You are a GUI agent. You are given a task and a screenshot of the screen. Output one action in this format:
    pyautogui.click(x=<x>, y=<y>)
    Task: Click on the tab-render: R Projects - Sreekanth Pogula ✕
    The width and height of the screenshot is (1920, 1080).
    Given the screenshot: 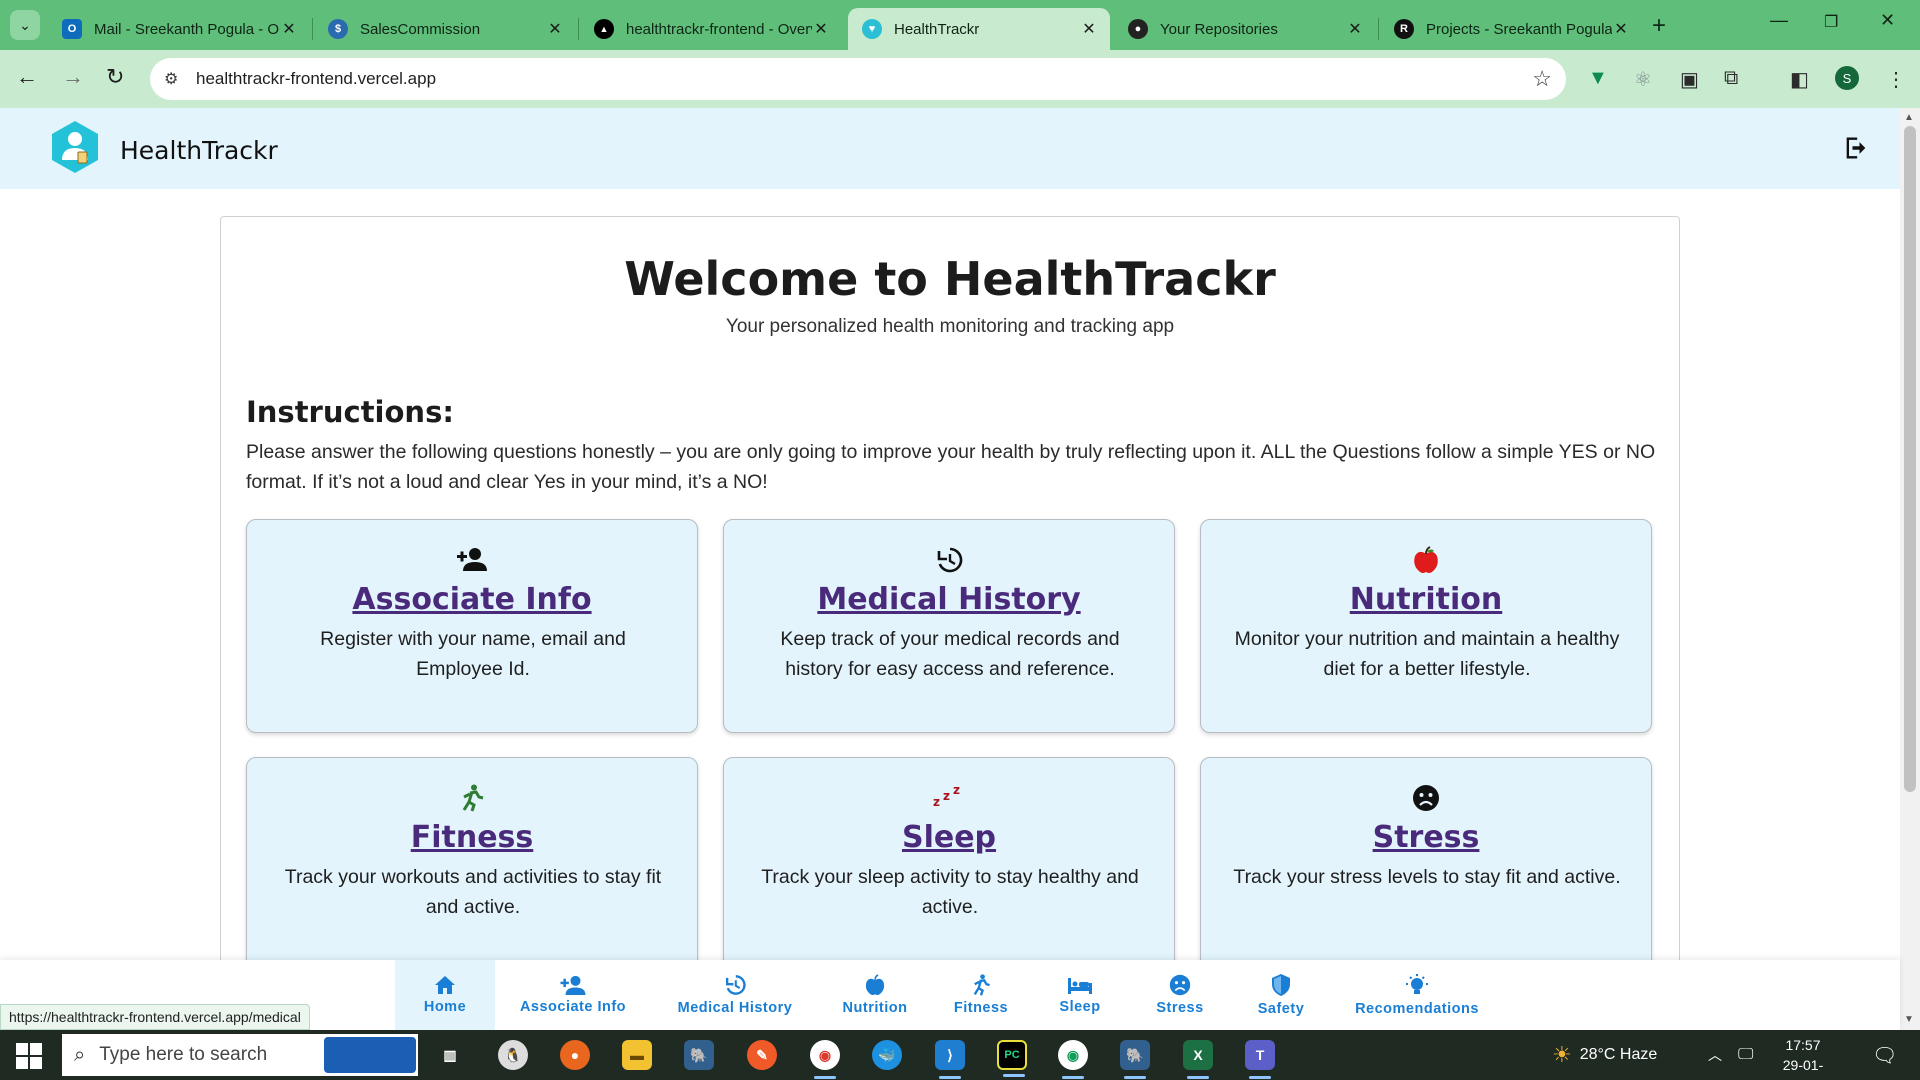 What is the action you would take?
    pyautogui.click(x=1511, y=29)
    